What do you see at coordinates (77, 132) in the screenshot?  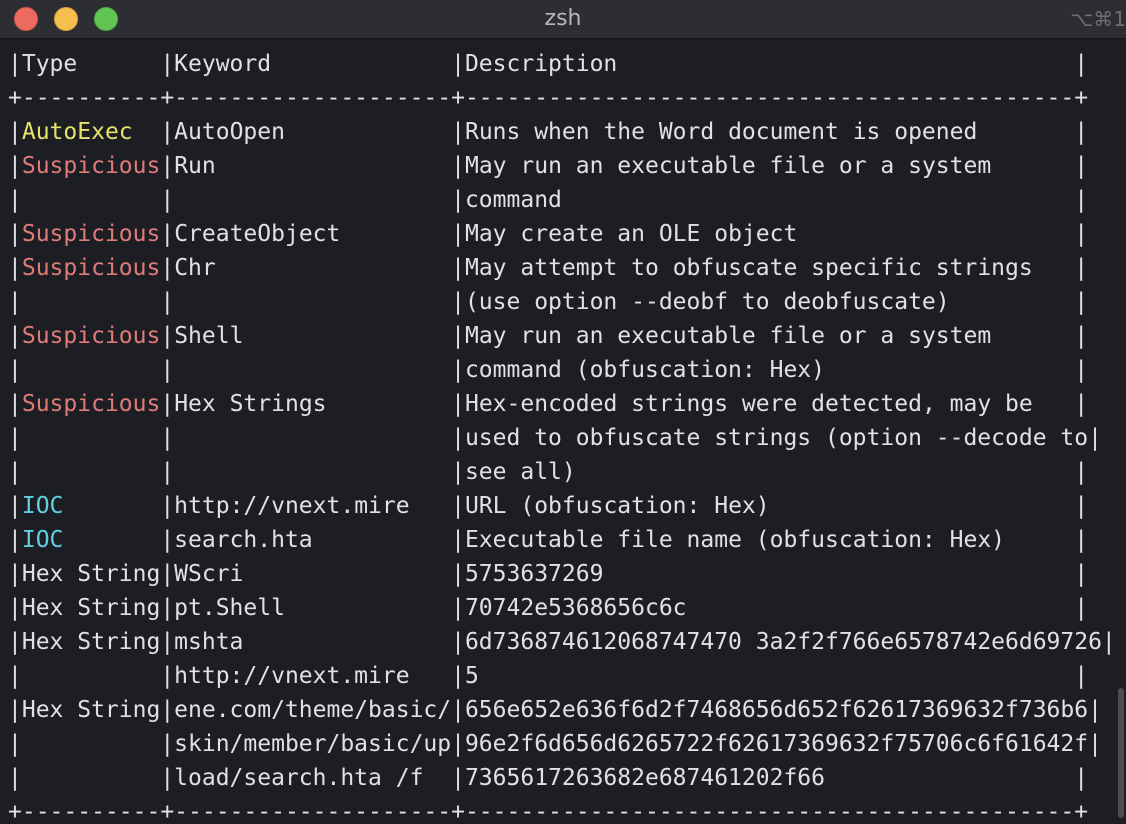 I see `type-label: AutoExec` at bounding box center [77, 132].